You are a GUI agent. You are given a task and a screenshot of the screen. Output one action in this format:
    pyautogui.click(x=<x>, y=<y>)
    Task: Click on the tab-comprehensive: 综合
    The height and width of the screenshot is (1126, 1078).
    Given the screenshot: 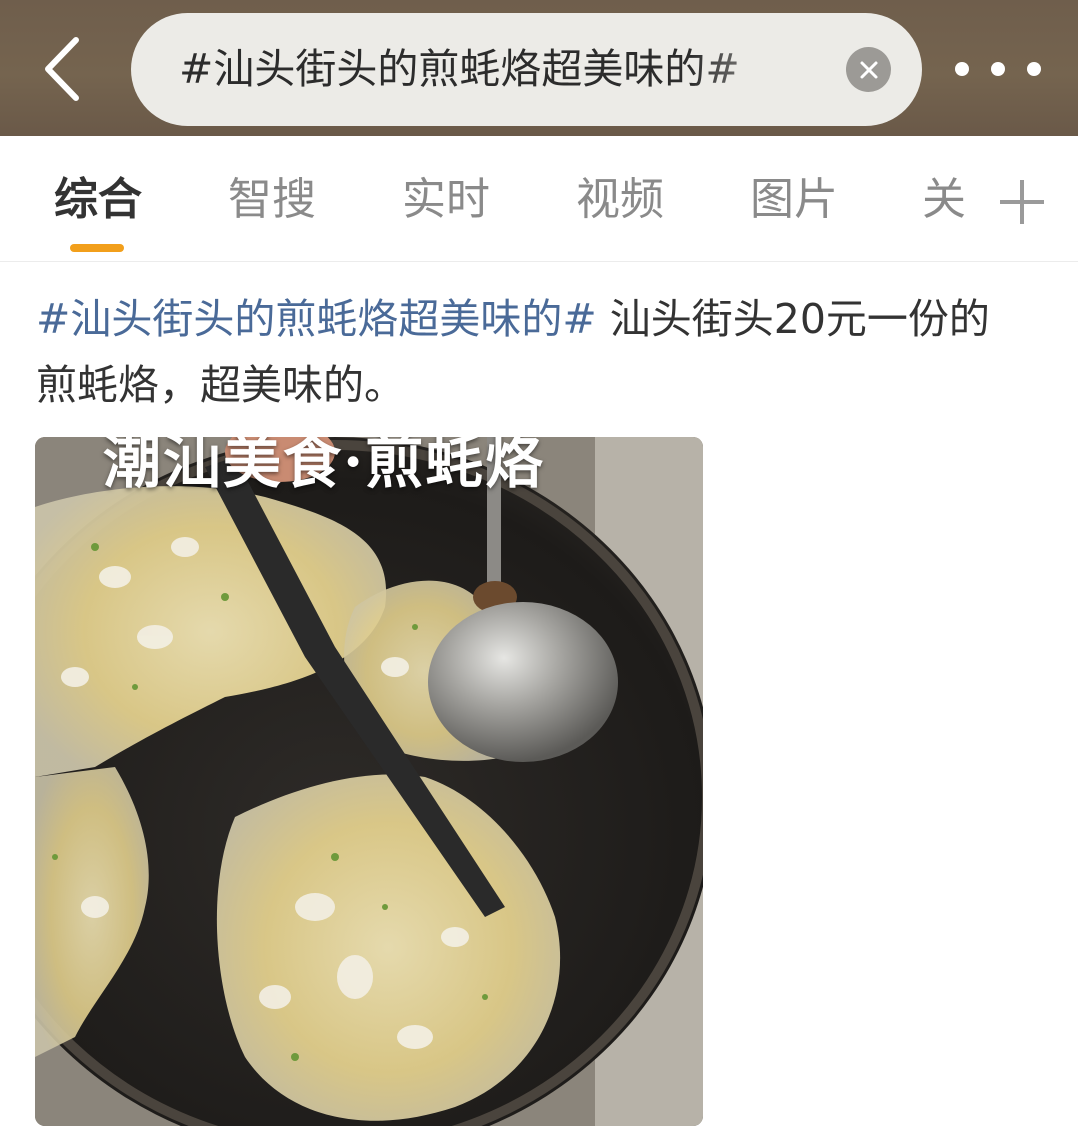 What is the action you would take?
    pyautogui.click(x=98, y=200)
    